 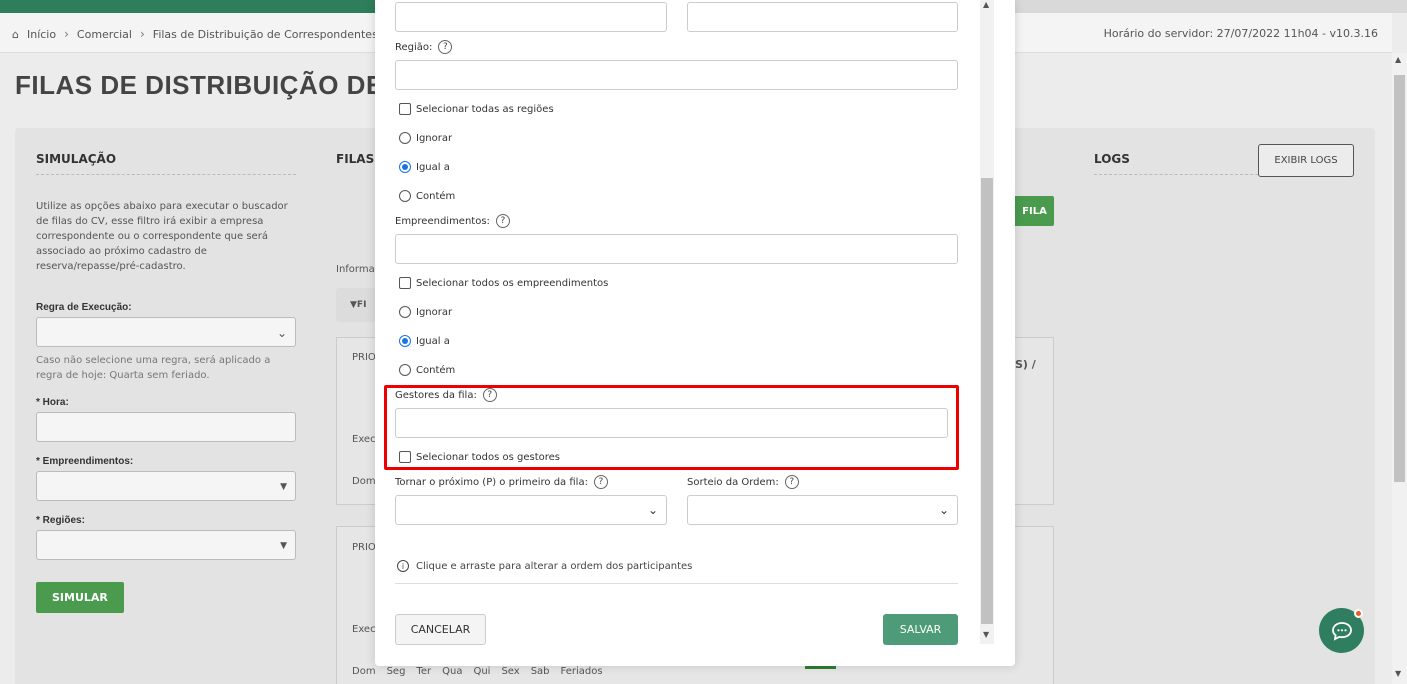 I want to click on modal-scroll-thumb, so click(x=987, y=401).